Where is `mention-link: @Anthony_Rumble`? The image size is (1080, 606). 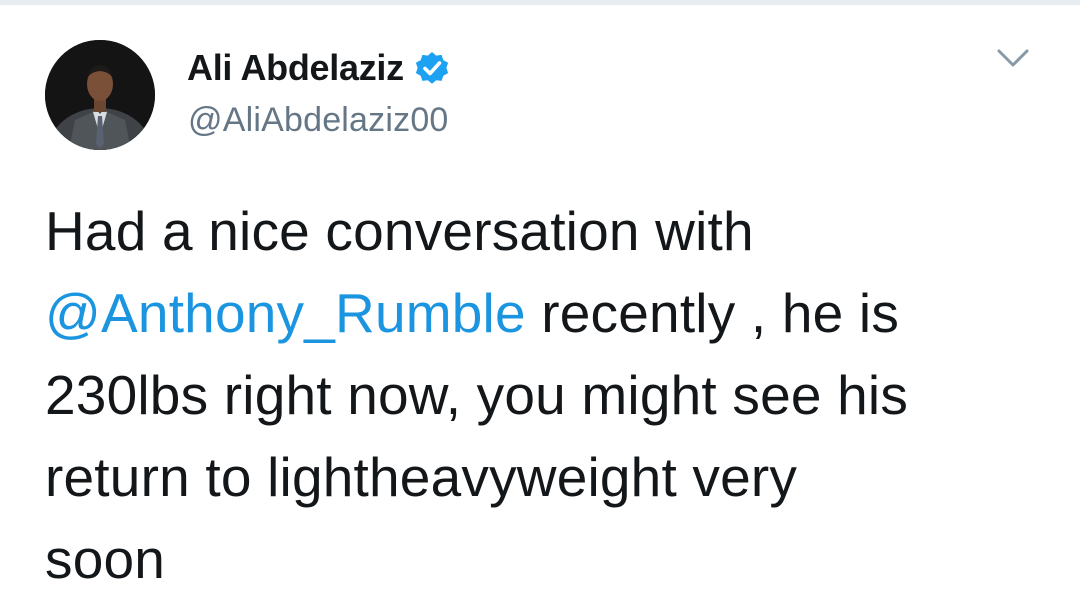 mention-link: @Anthony_Rumble is located at coordinates (285, 313).